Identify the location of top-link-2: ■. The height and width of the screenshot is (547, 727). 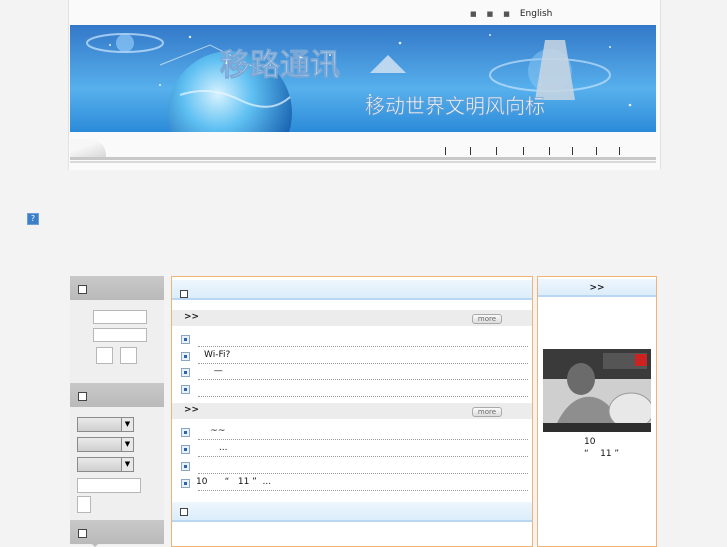
(490, 14).